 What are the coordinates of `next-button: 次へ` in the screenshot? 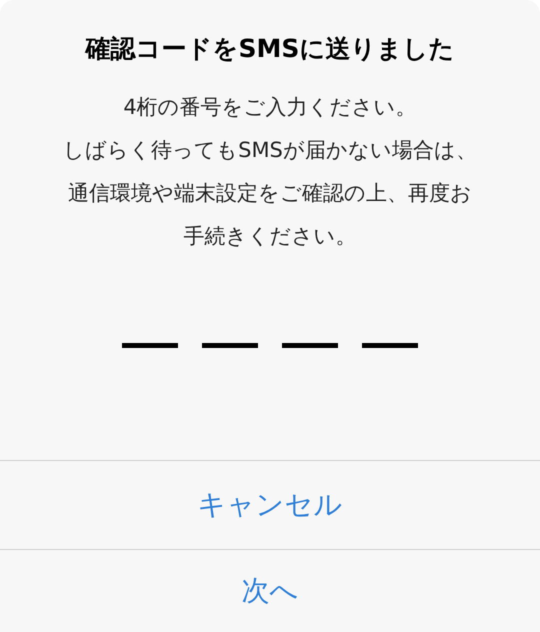 It's located at (270, 590).